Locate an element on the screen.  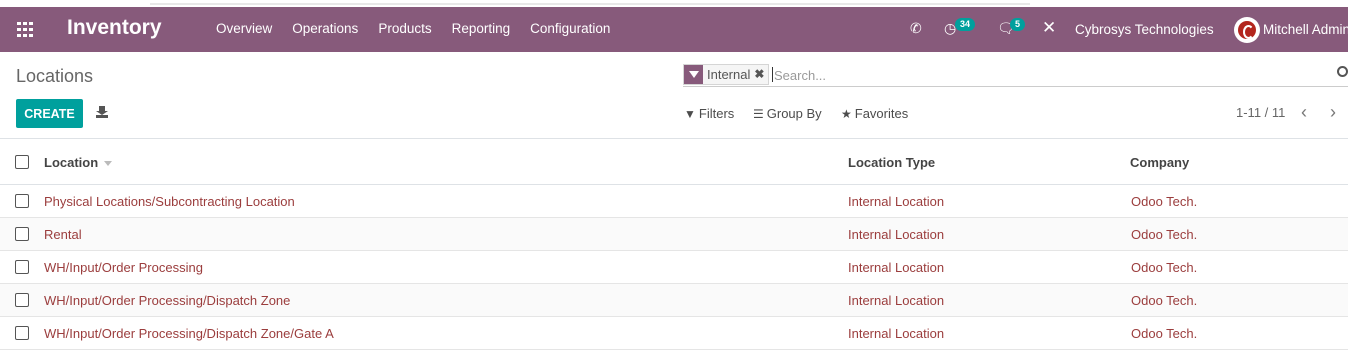
create-button: CREATE is located at coordinates (49, 113).